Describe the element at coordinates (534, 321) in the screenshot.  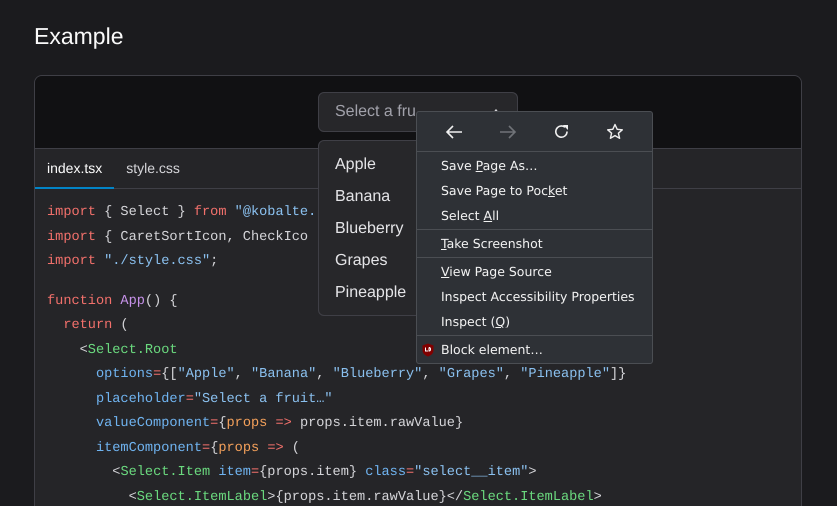
I see `menu-item: Inspect (Q)` at that location.